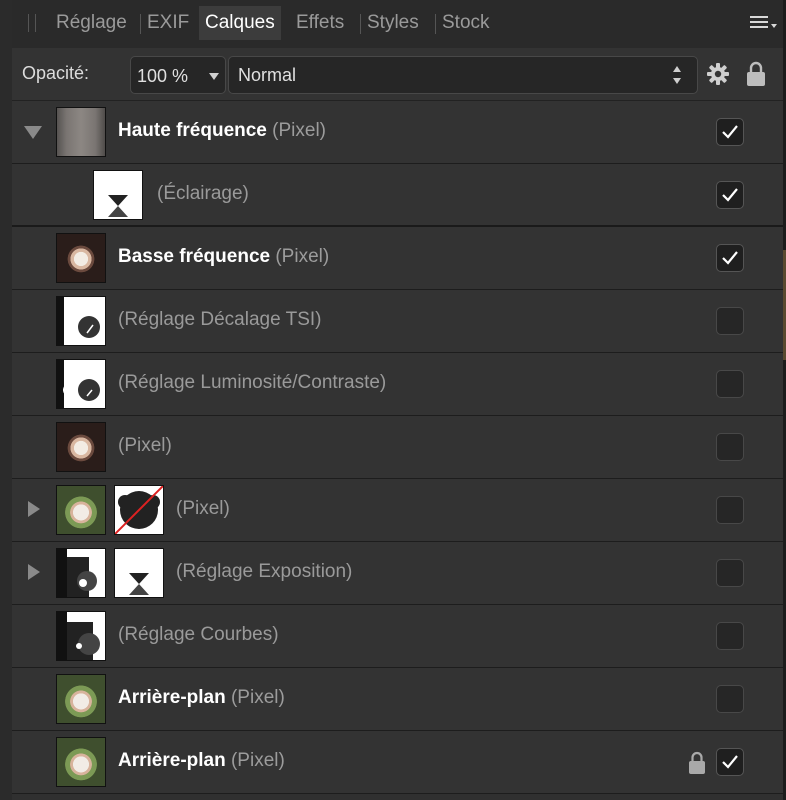 Image resolution: width=786 pixels, height=800 pixels. What do you see at coordinates (203, 193) in the screenshot?
I see `layer-label: (Éclairage)` at bounding box center [203, 193].